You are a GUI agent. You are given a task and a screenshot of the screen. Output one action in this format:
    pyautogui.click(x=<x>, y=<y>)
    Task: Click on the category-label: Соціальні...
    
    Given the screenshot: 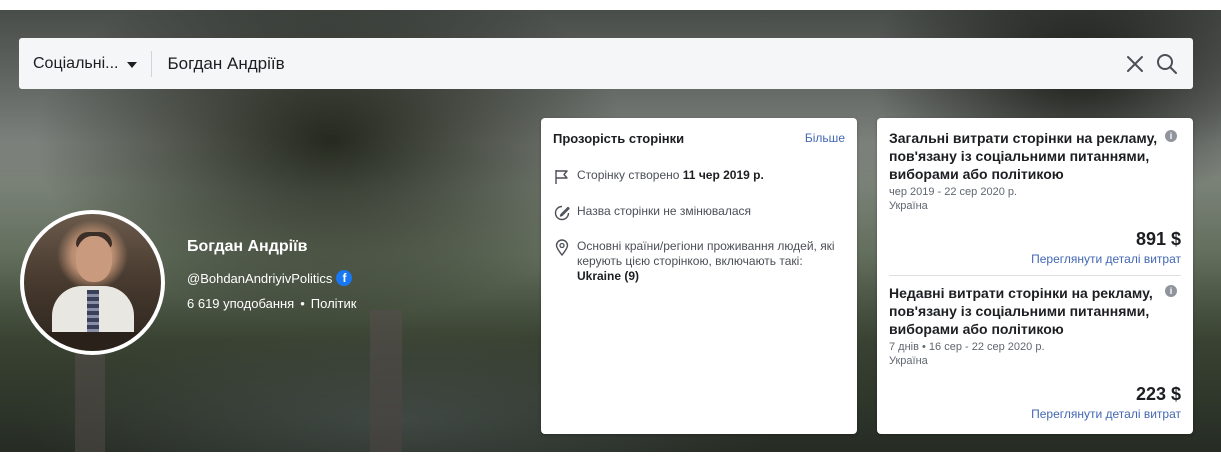 What is the action you would take?
    pyautogui.click(x=76, y=63)
    